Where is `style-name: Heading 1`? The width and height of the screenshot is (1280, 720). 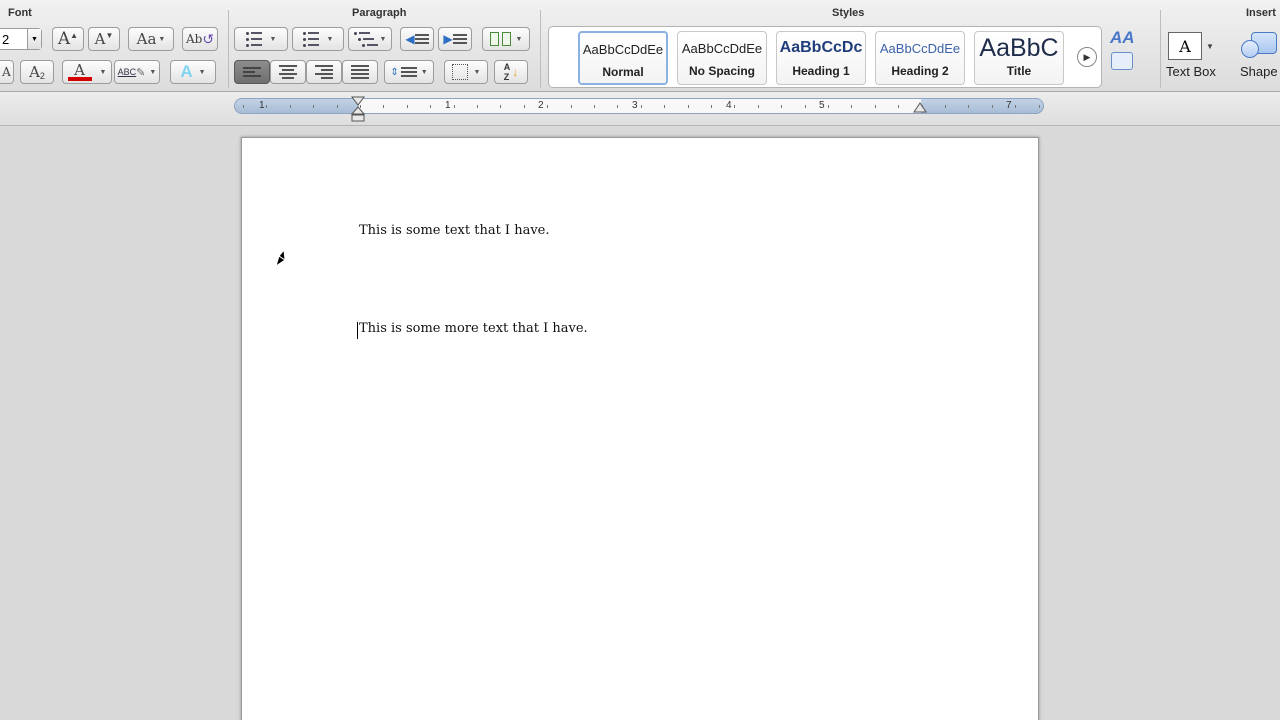
style-name: Heading 1 is located at coordinates (821, 71).